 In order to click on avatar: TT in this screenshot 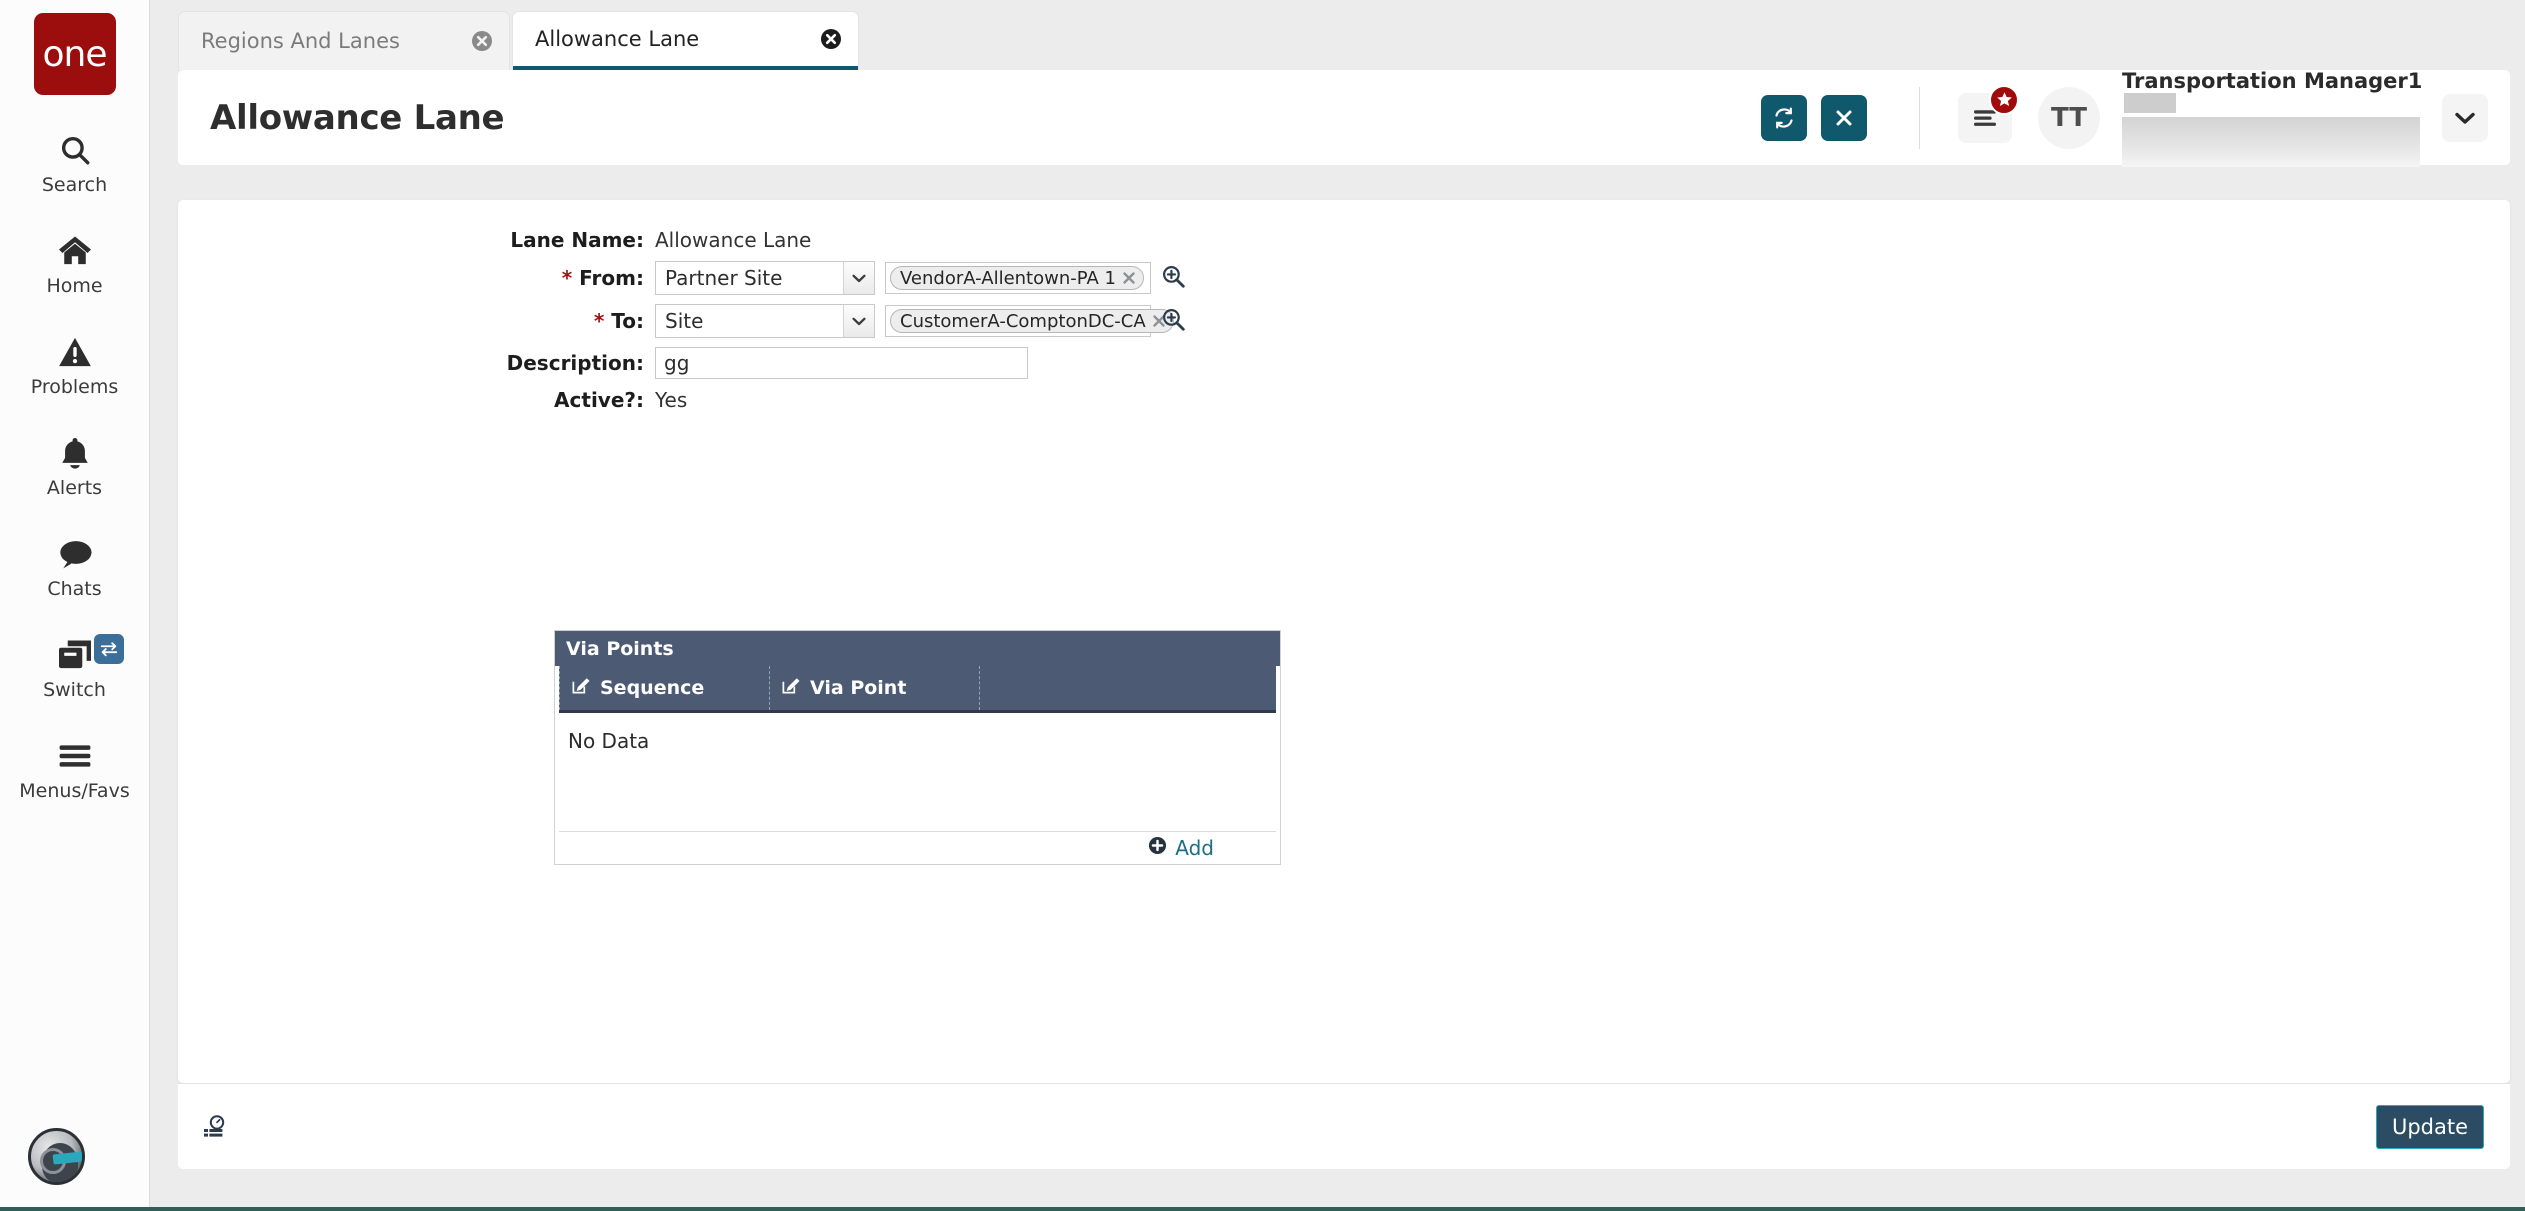, I will do `click(2069, 117)`.